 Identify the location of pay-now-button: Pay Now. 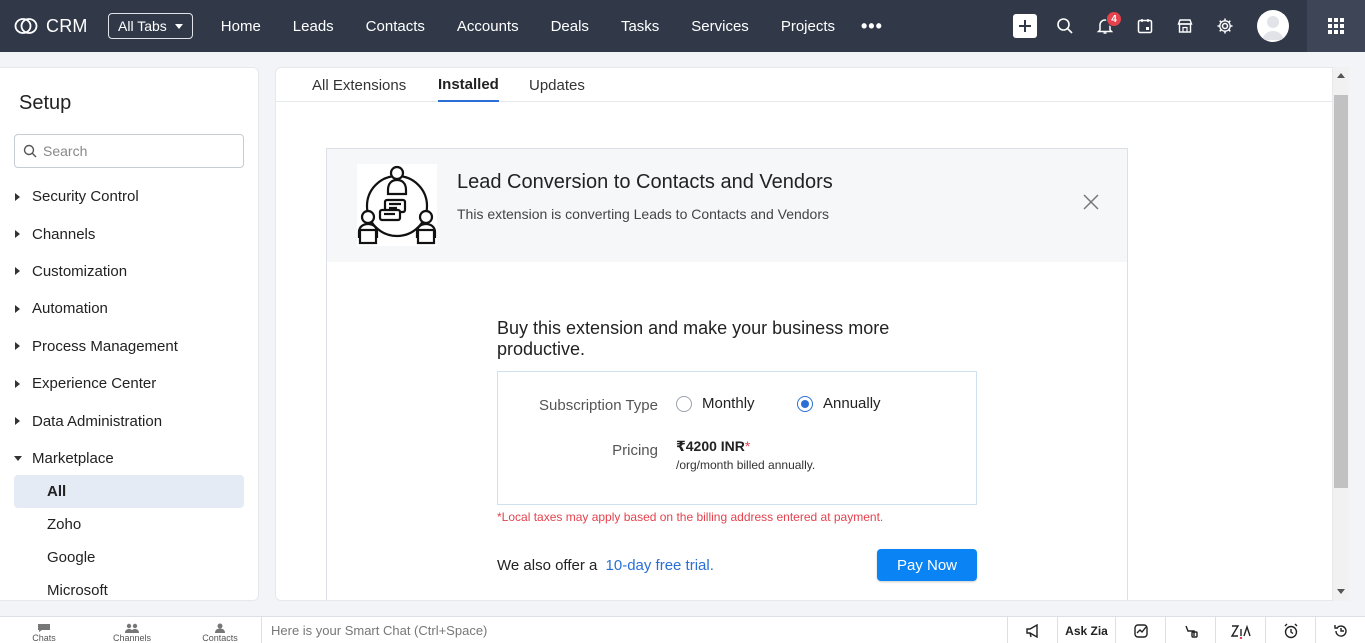
(927, 565).